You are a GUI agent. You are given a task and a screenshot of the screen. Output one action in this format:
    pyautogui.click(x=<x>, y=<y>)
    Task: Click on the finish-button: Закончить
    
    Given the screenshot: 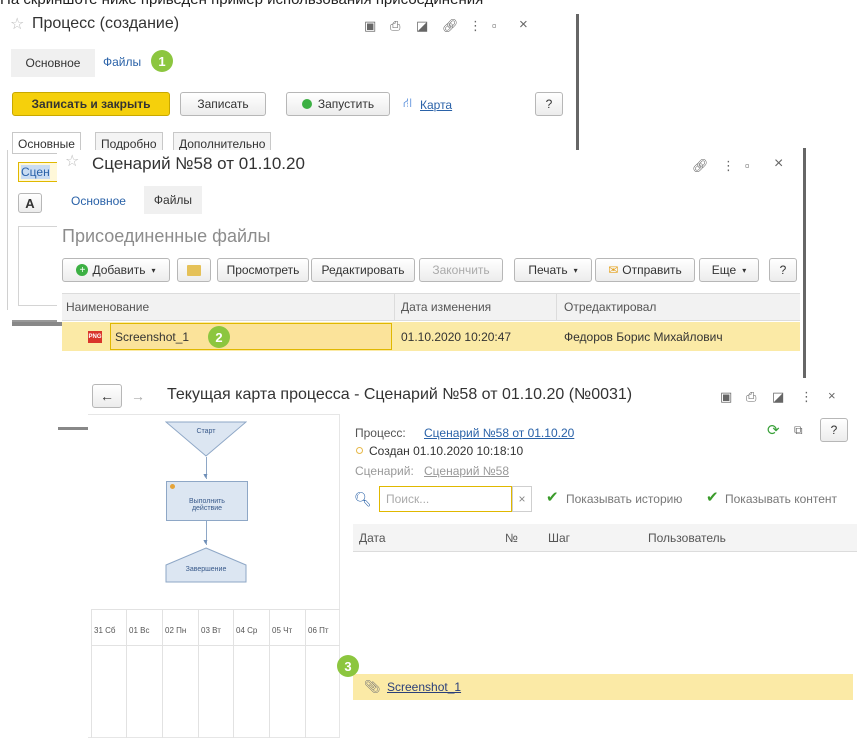 What is the action you would take?
    pyautogui.click(x=461, y=270)
    